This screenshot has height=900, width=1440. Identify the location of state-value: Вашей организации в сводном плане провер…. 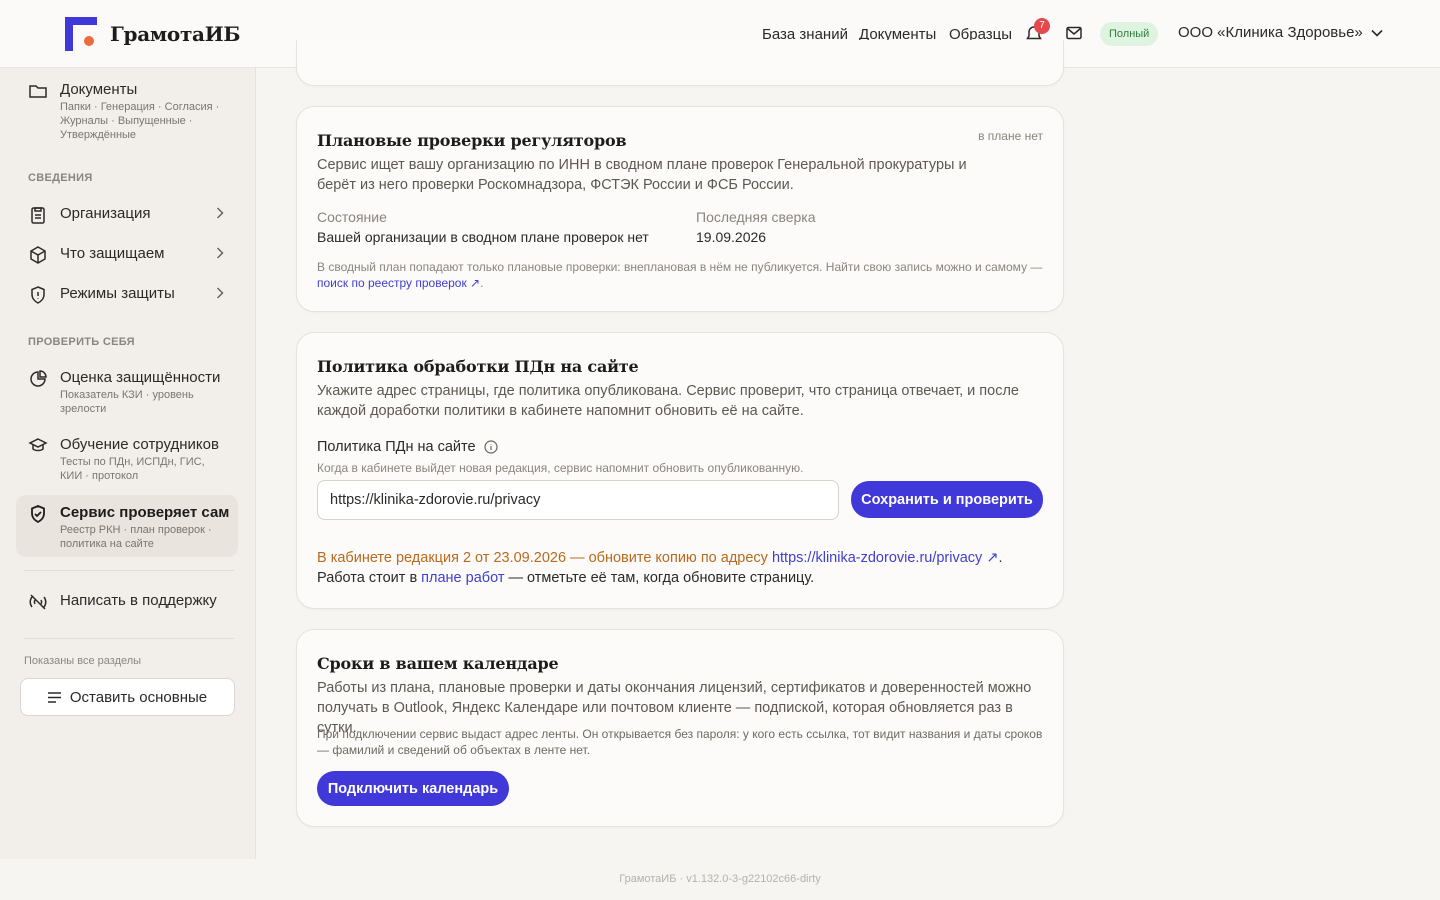
(483, 237).